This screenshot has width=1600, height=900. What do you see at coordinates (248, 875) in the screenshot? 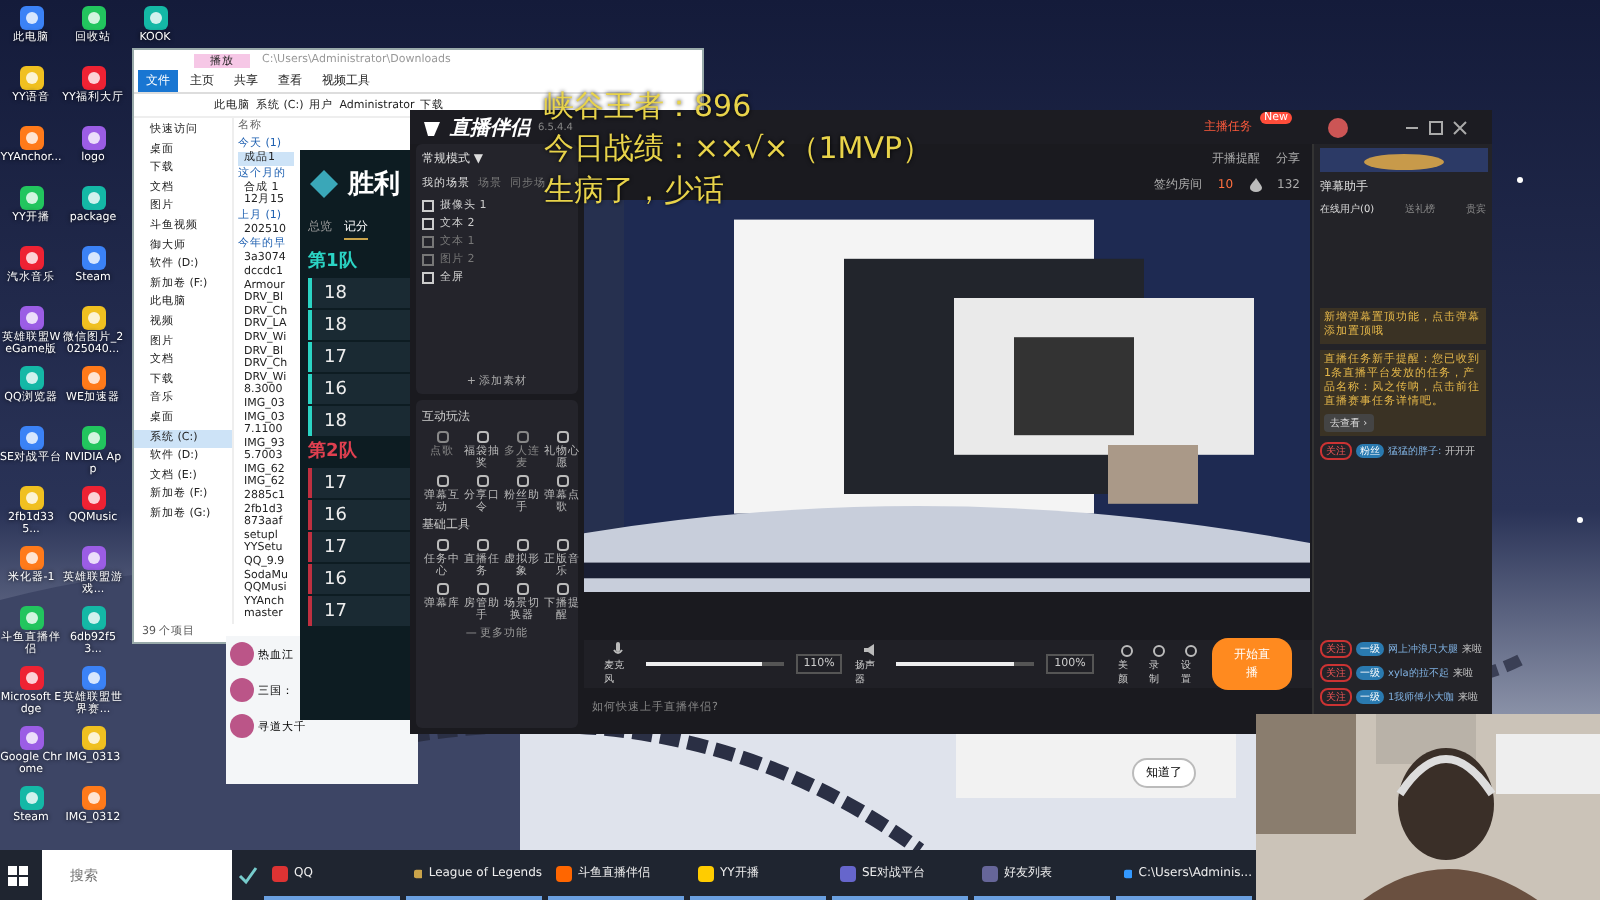
I see `check-icon` at bounding box center [248, 875].